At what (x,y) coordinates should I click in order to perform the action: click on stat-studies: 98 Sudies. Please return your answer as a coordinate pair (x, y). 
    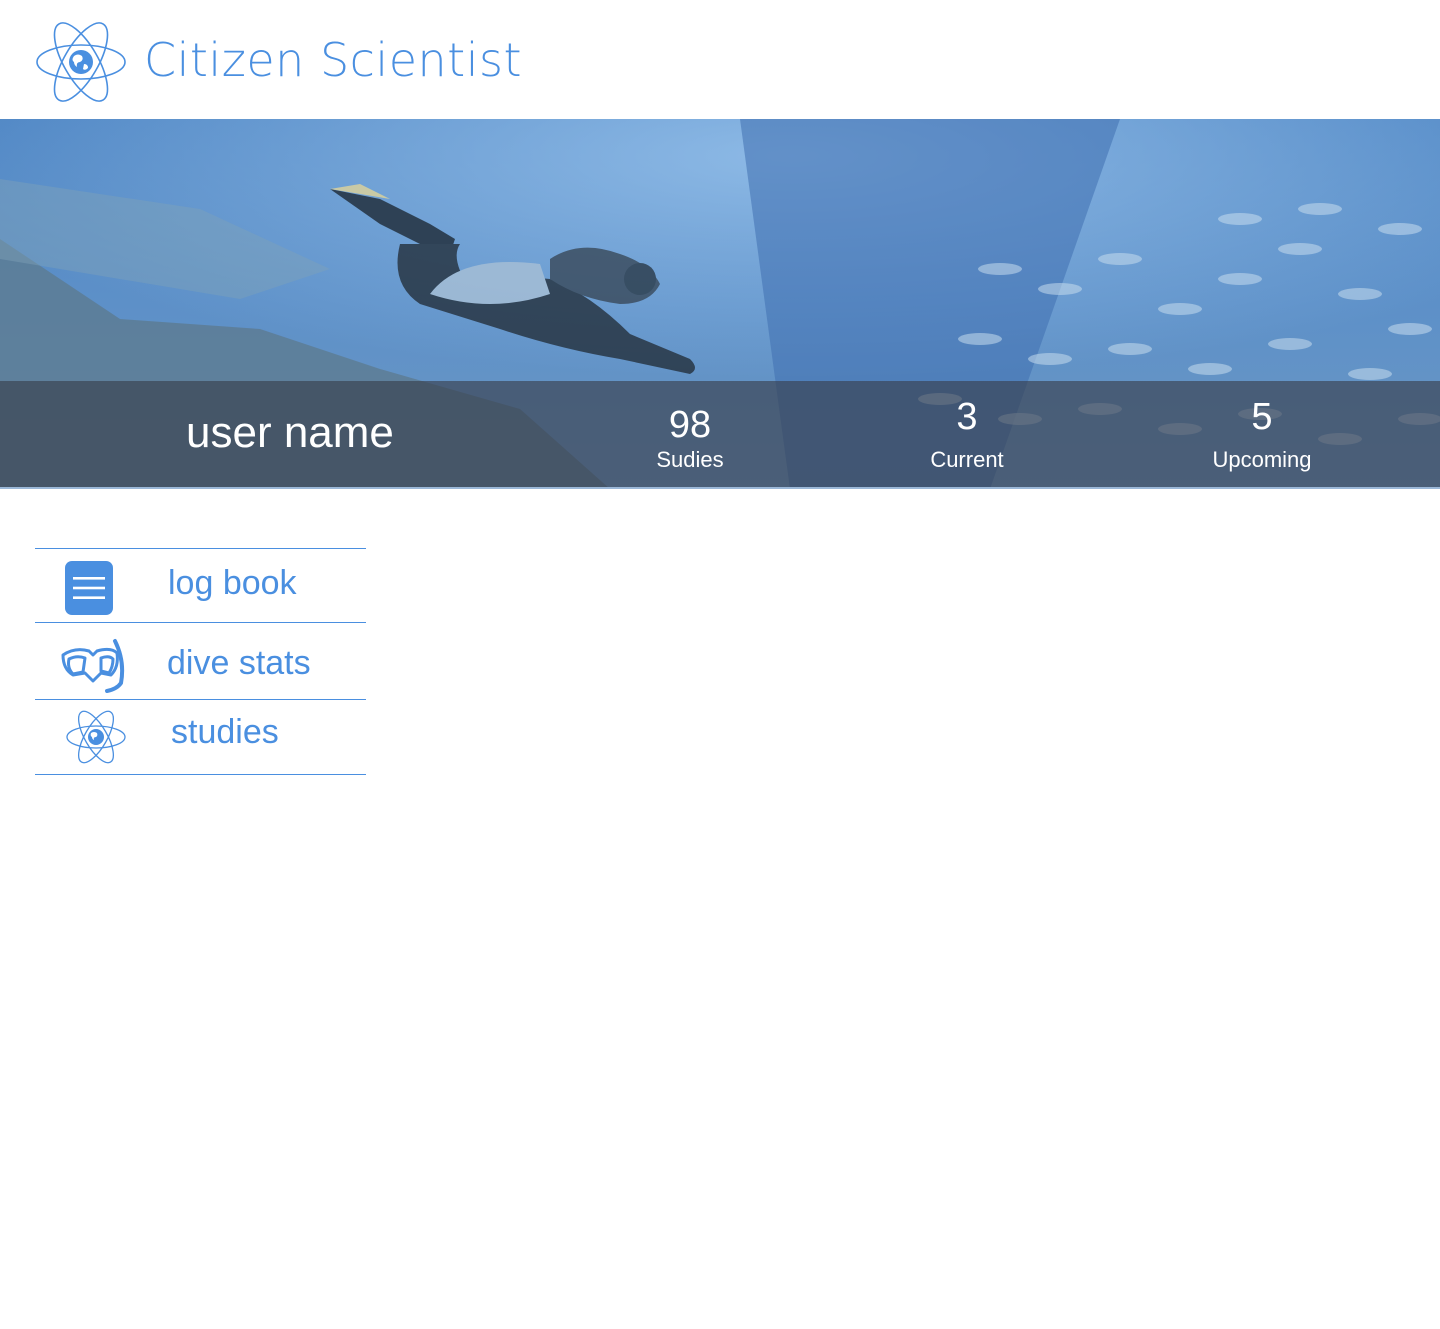
    Looking at the image, I should click on (690, 438).